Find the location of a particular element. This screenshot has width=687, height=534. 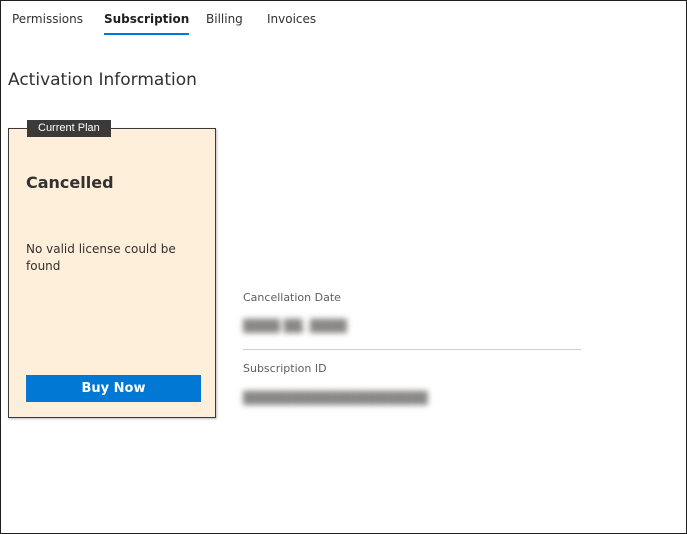

tab-subscription: Subscription is located at coordinates (147, 23).